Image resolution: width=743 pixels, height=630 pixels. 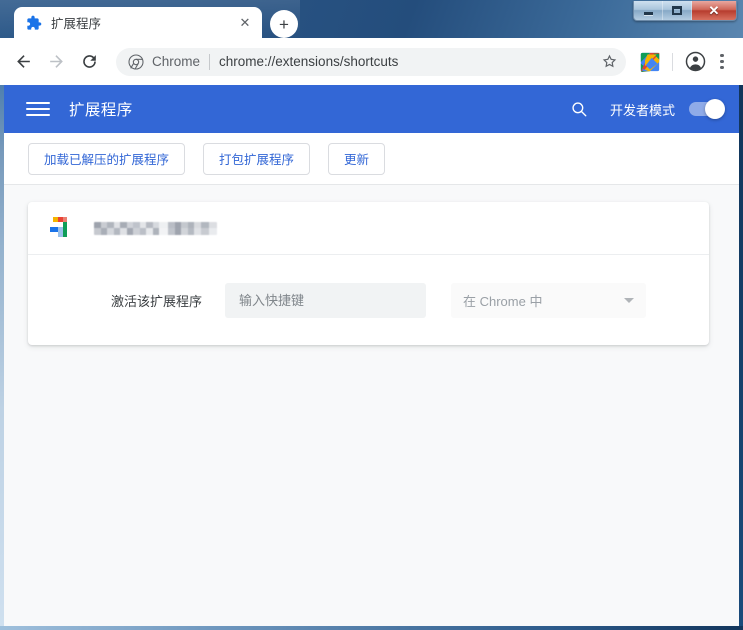 What do you see at coordinates (138, 22) in the screenshot?
I see `tab-extensions: 扩展程序 ✕` at bounding box center [138, 22].